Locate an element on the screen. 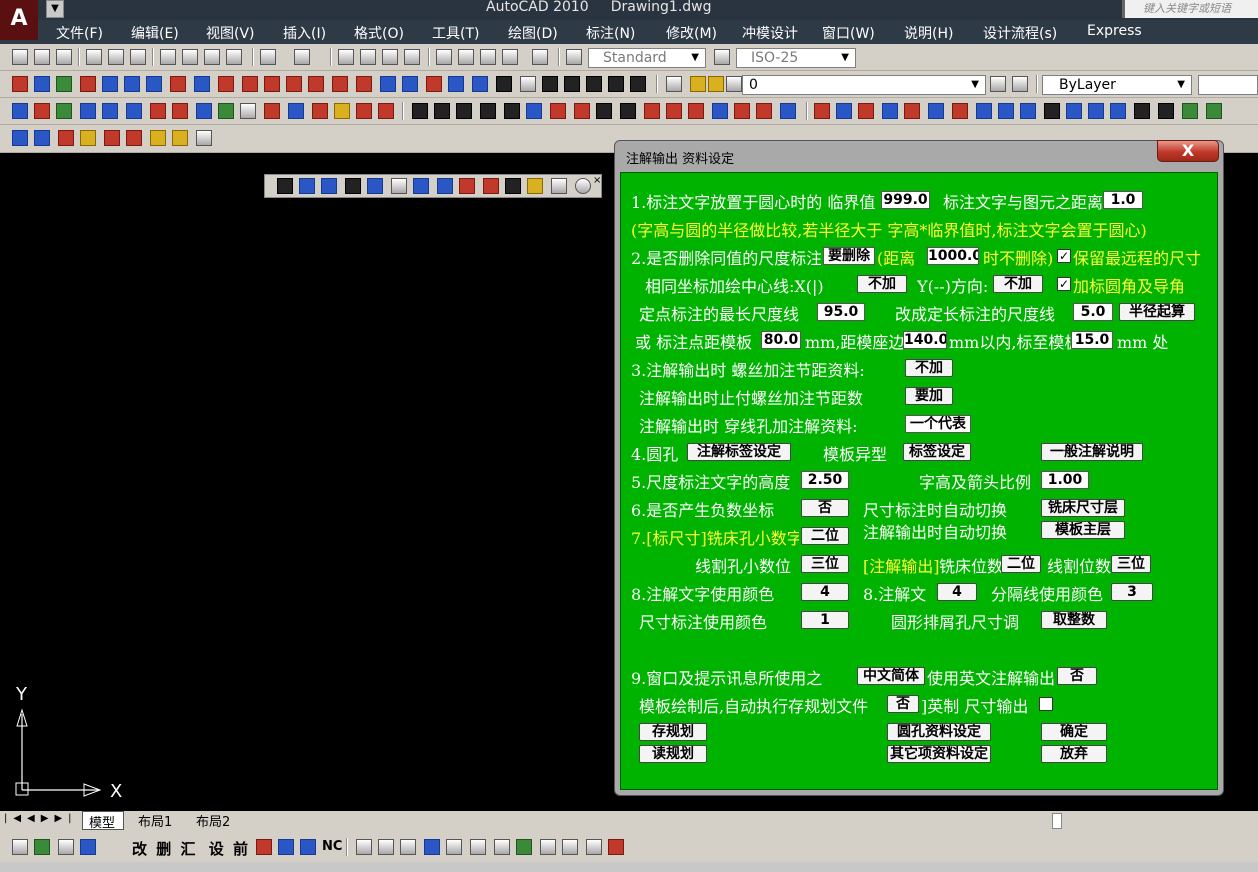 Image resolution: width=1258 pixels, height=872 pixels. save-plan-button: 存规划 is located at coordinates (673, 732).